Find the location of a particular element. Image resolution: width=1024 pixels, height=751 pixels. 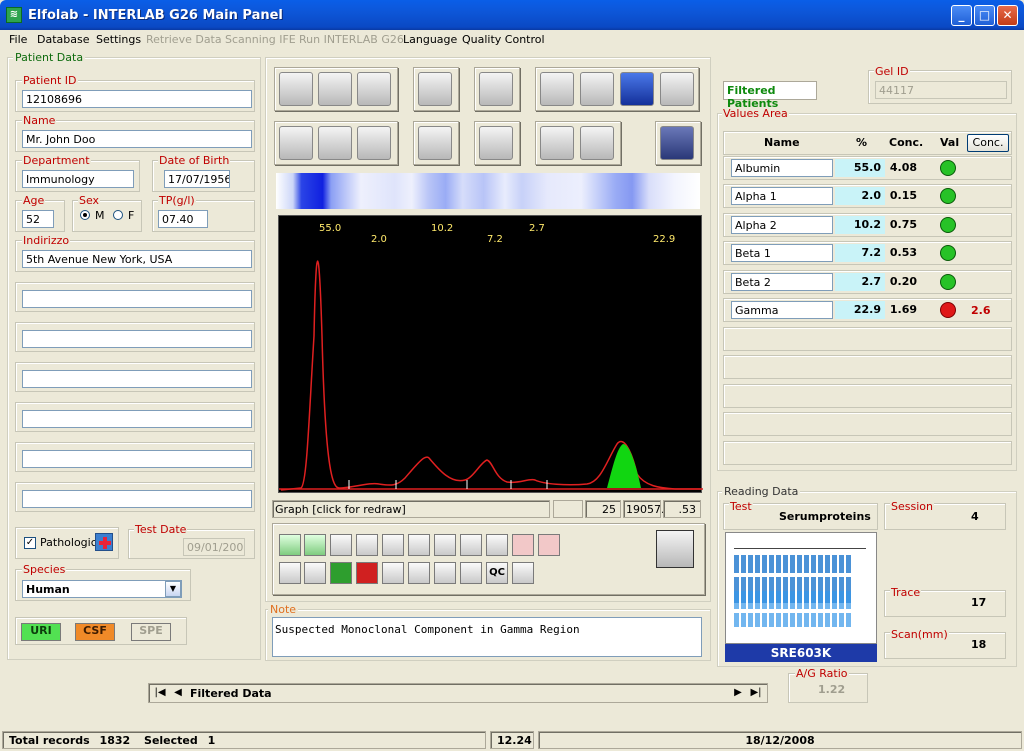

clipboard-check-icon is located at coordinates (335, 89).